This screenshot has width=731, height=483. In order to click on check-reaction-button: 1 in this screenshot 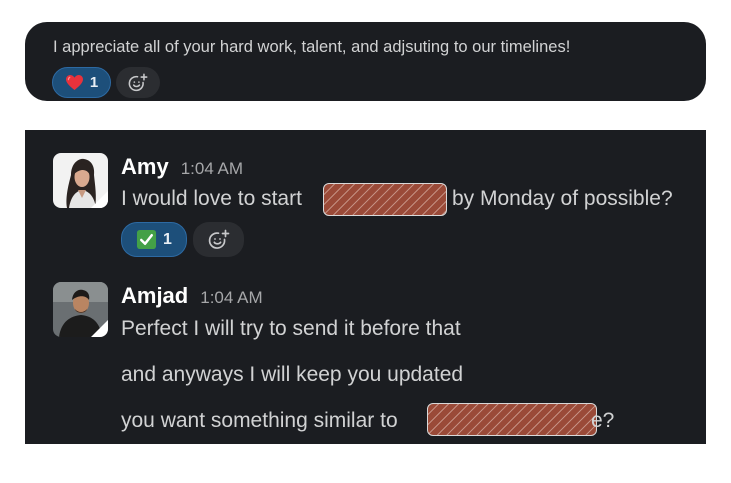, I will do `click(154, 239)`.